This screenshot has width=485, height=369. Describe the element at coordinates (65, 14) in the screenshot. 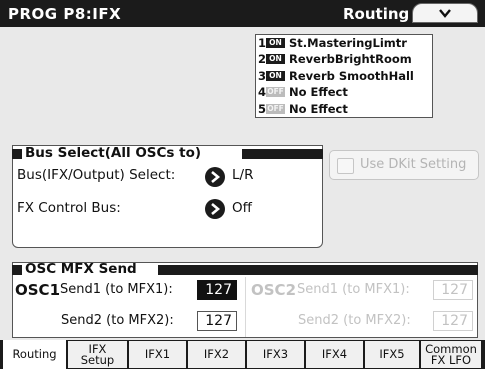

I see `page-title: PROG P8:IFX` at that location.